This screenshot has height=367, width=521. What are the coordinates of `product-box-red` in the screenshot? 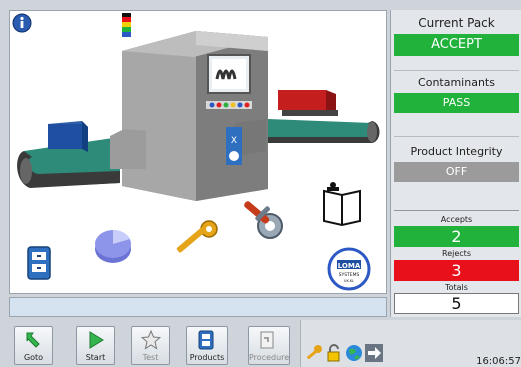 It's located at (308, 103).